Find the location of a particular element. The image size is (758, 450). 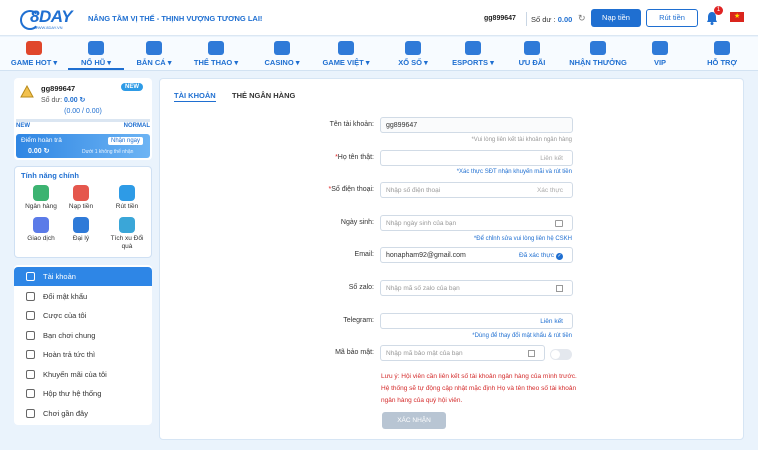

account-username: gg899647 is located at coordinates (58, 88).